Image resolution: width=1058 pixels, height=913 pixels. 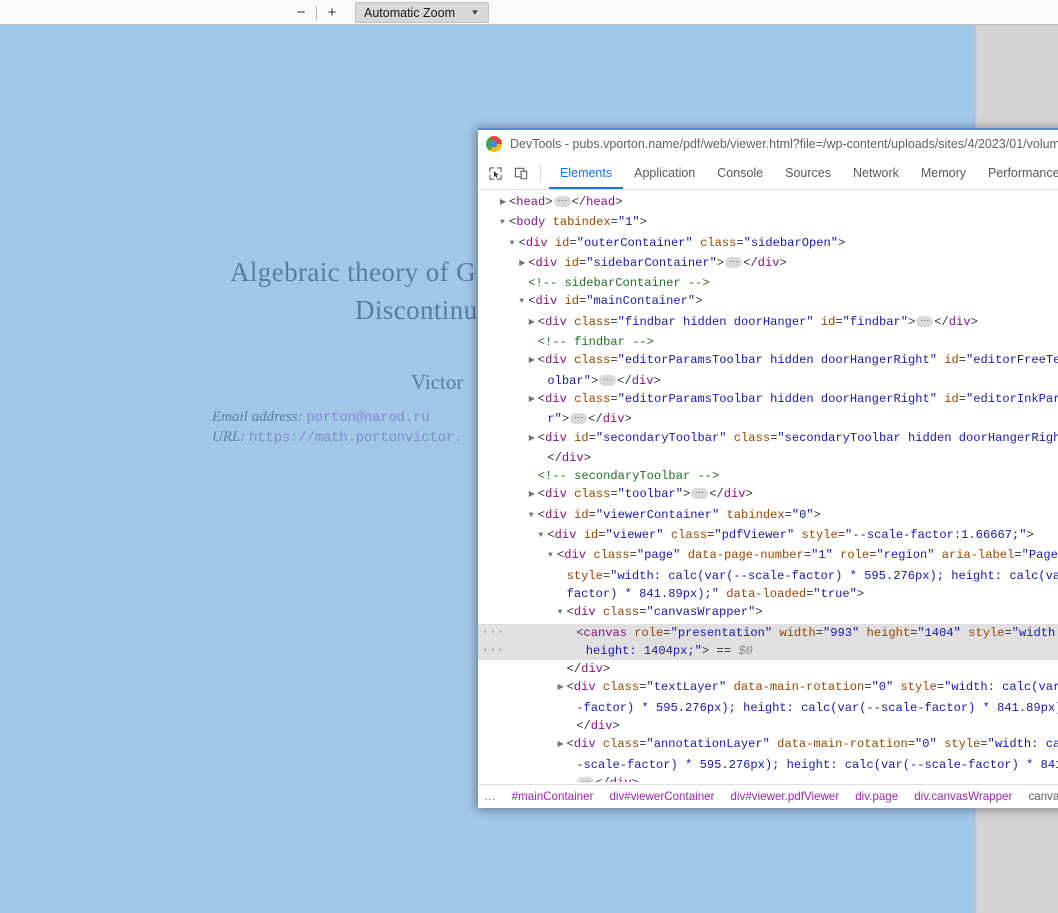 I want to click on dom-tree-node: <div id="viewerContainer" tabindex="0">, so click(x=768, y=516).